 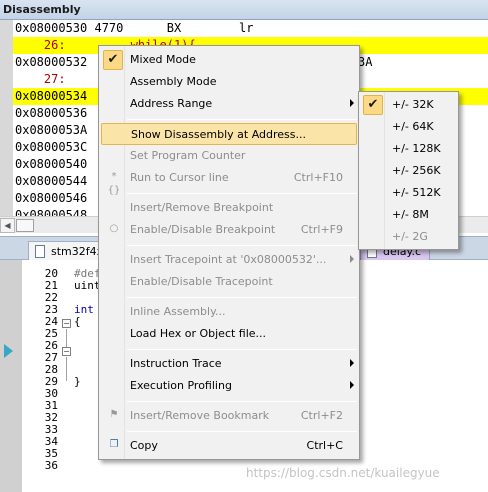 I want to click on run-to-cursor-icon: *{}, so click(x=114, y=183).